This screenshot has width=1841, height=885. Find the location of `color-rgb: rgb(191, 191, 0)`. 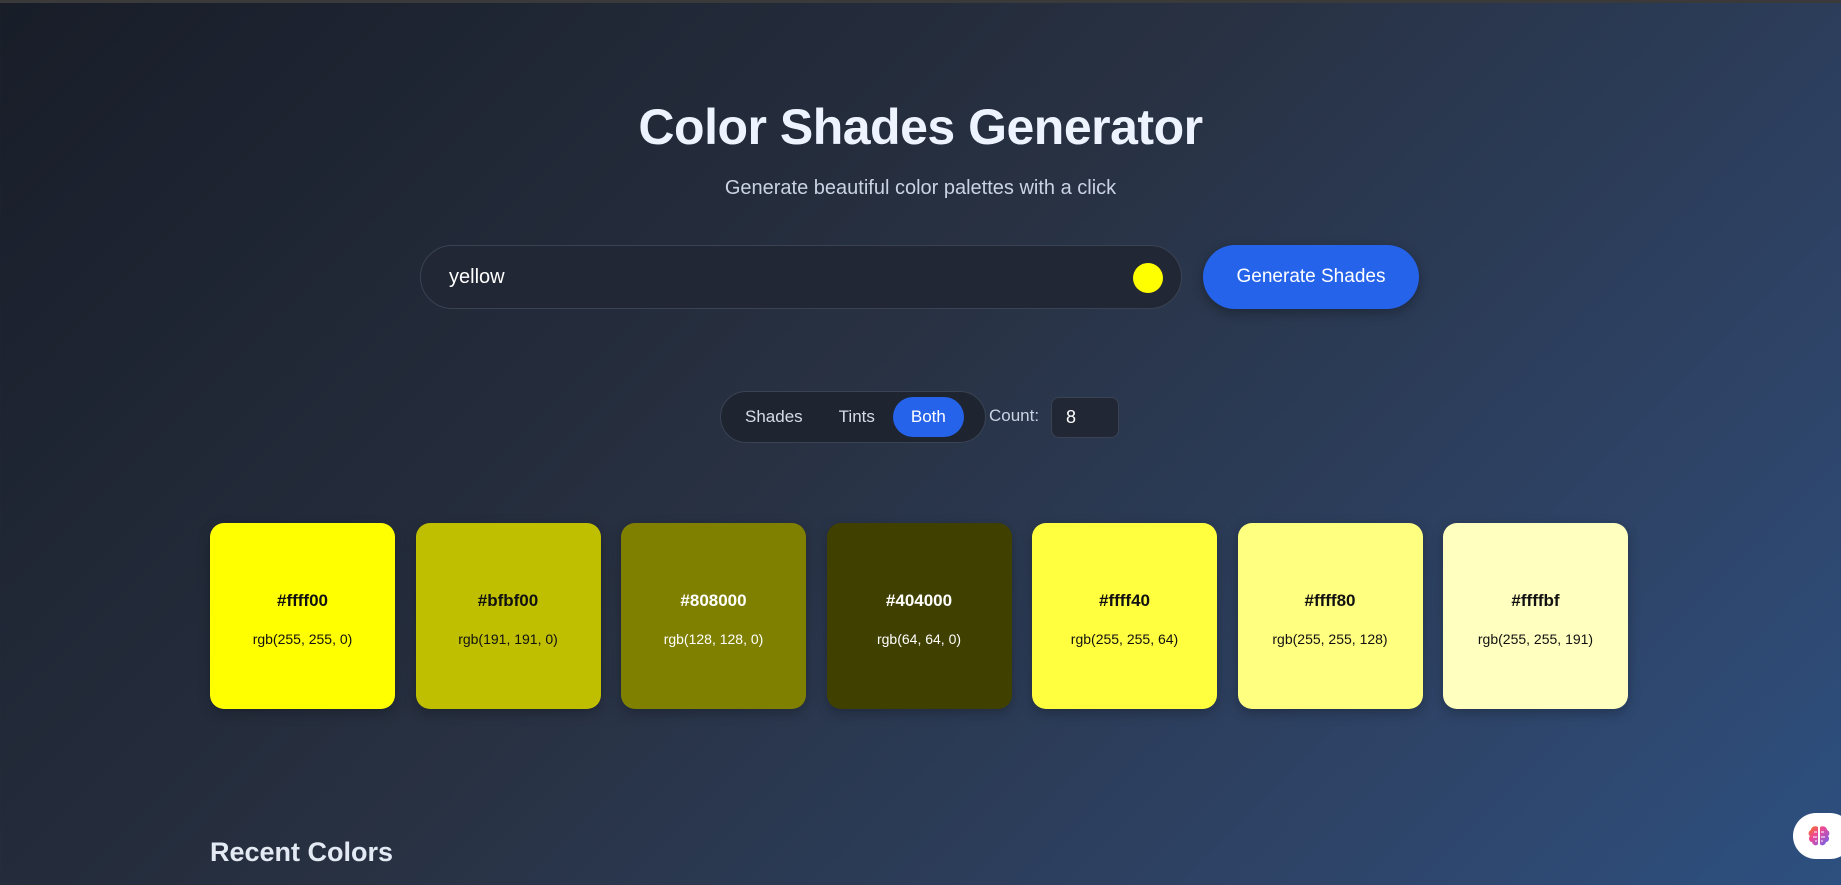

color-rgb: rgb(191, 191, 0) is located at coordinates (508, 639).